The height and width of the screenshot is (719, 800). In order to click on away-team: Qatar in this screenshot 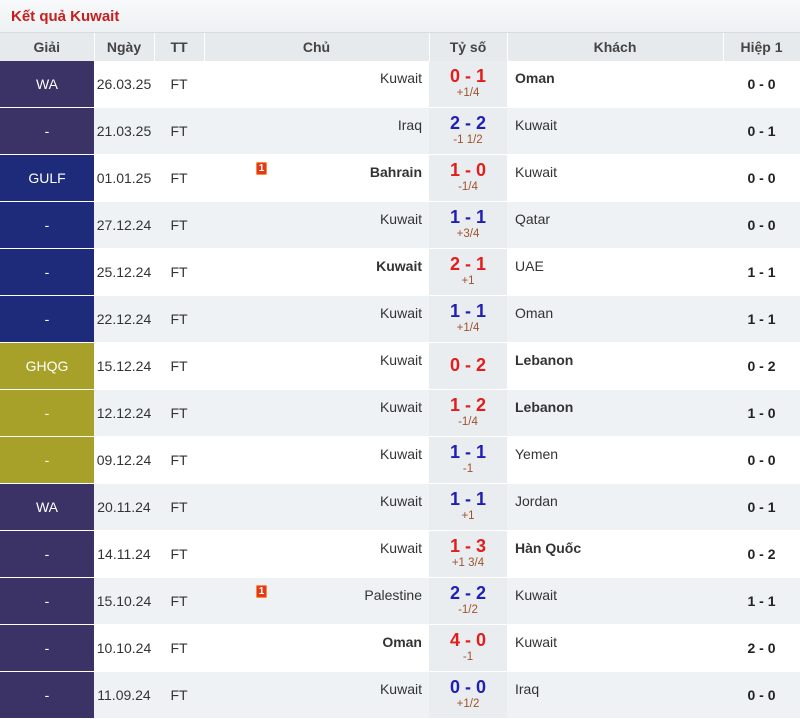, I will do `click(532, 219)`.